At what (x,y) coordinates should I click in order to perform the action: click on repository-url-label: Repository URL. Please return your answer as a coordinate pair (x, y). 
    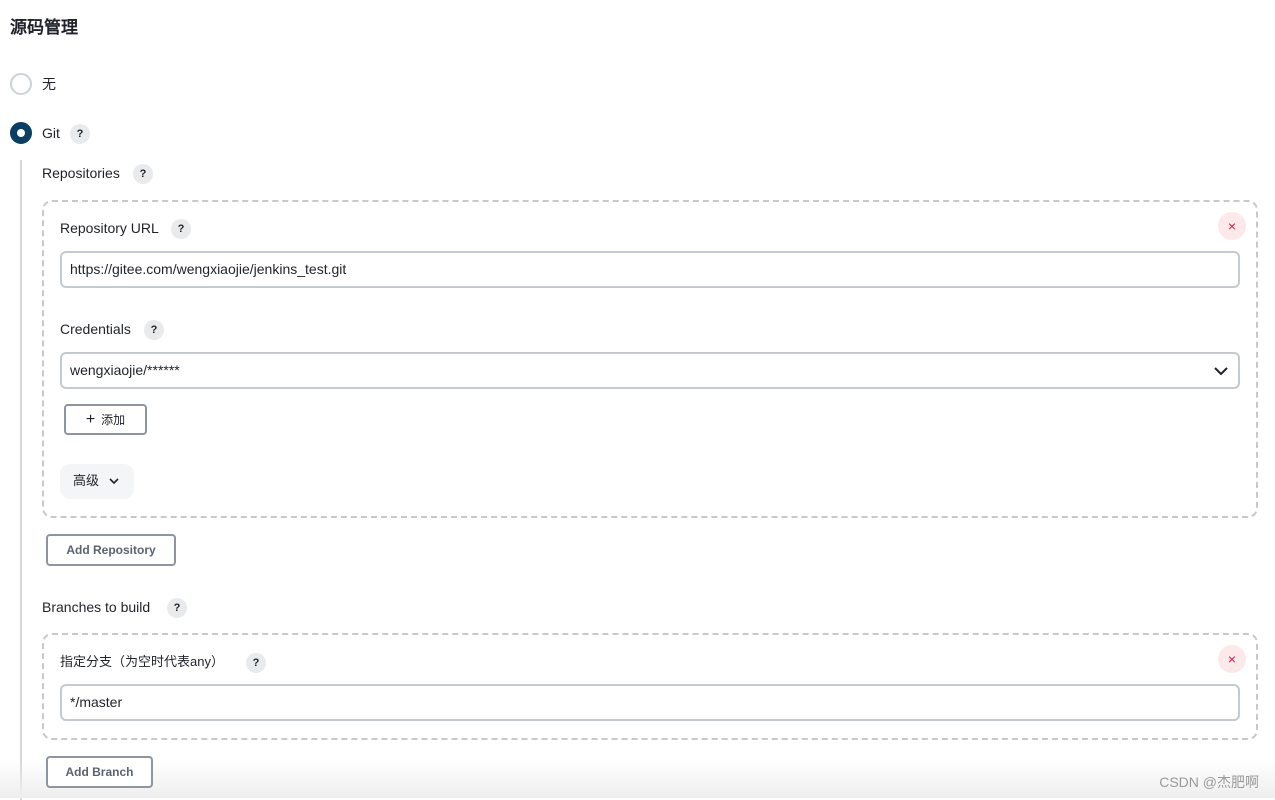
    Looking at the image, I should click on (109, 228).